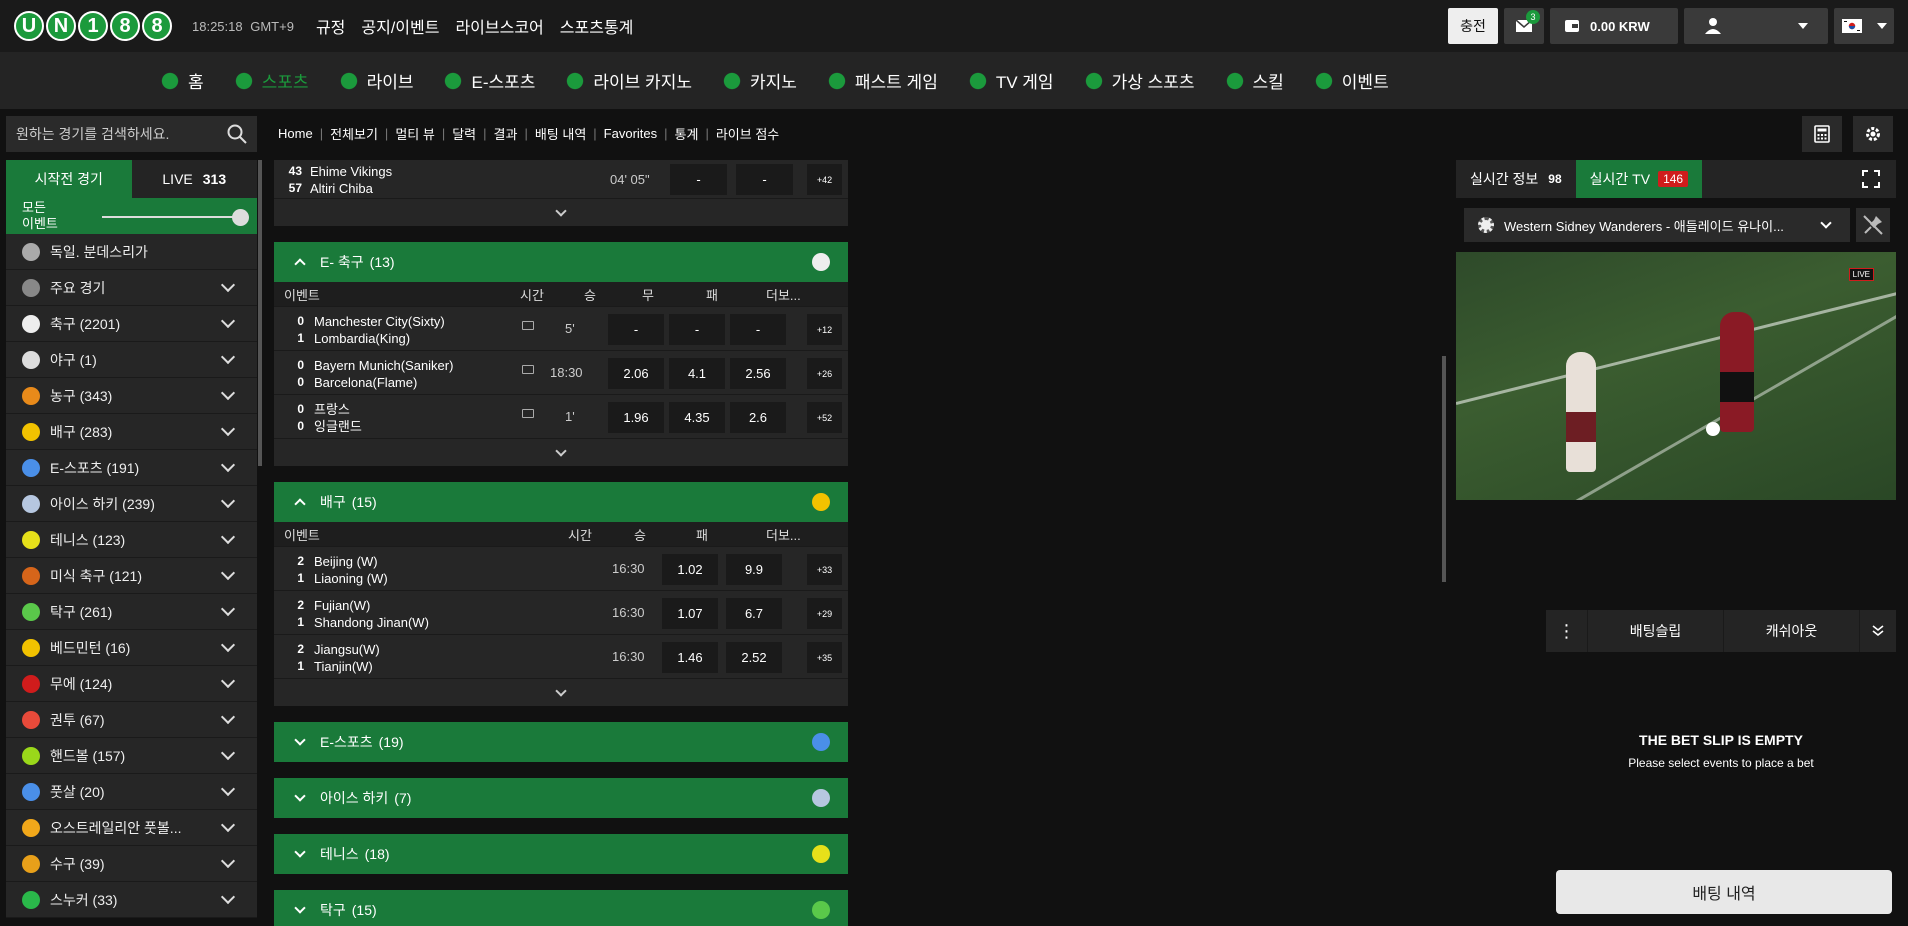  I want to click on sidebar-sport-item: 축구 (2201), so click(131, 324).